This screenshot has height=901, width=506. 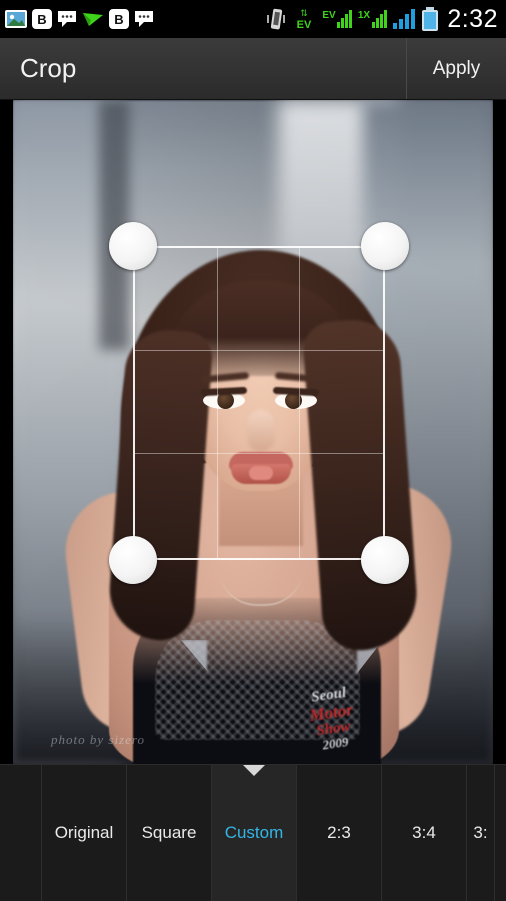 I want to click on status-system-icons: ⇅ EV EV 1X 2:32, so click(x=383, y=19).